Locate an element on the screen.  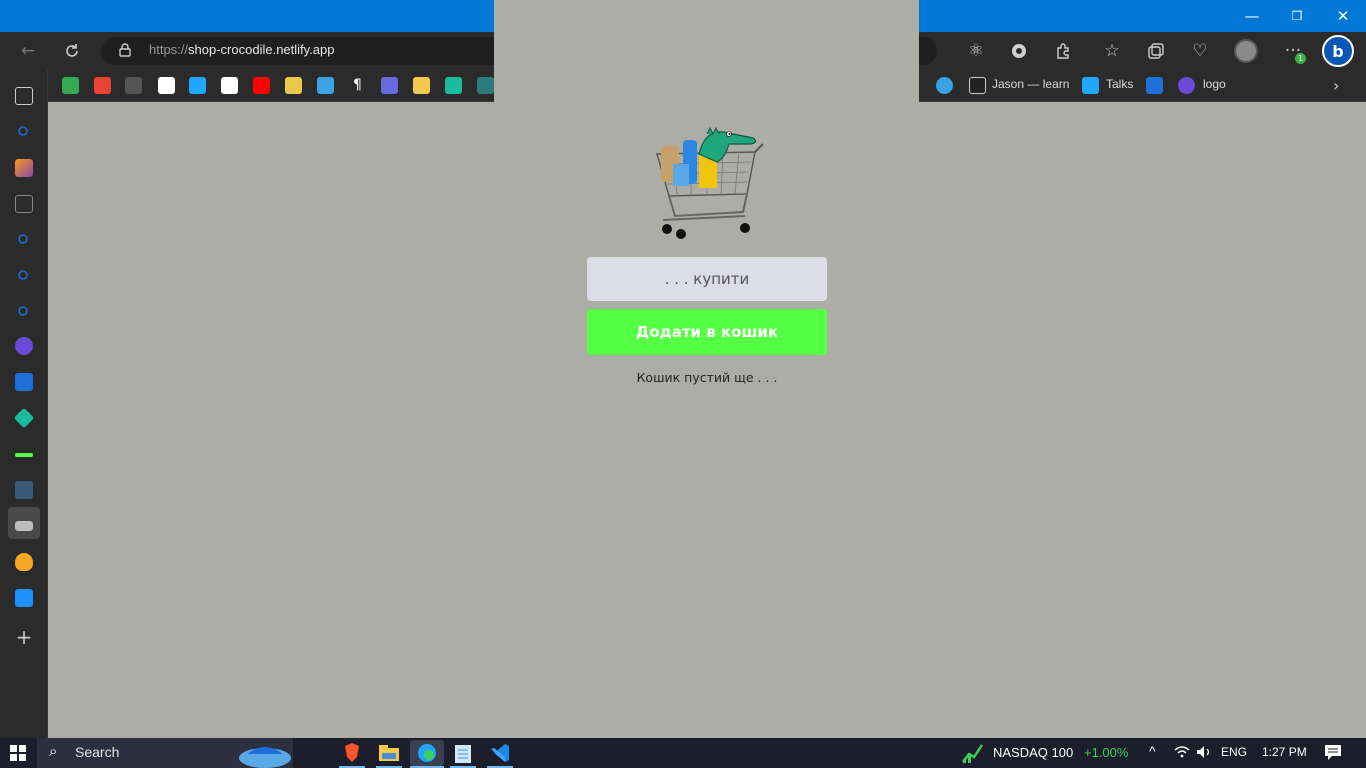
crocodile-shop-icon is located at coordinates (24, 455).